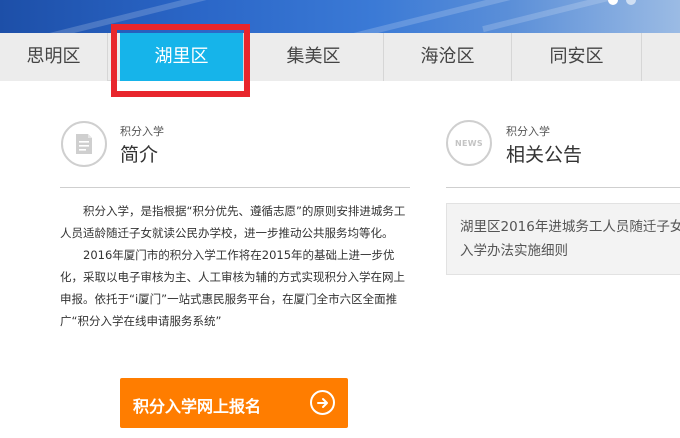 This screenshot has width=680, height=438. I want to click on notice-item: 湖里区2016年进城务工人员随迁子女 入学办法实施细则, so click(563, 239).